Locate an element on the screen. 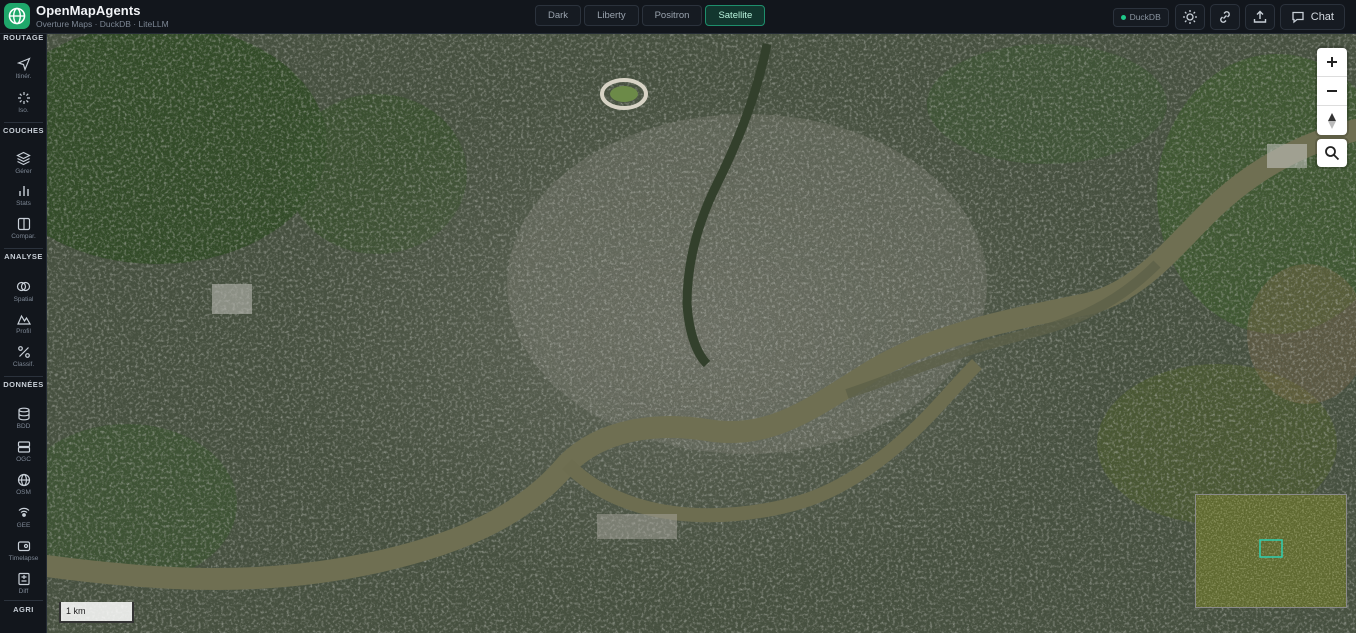 This screenshot has width=1356, height=633. sidebar-item-diff: Diff is located at coordinates (23, 585).